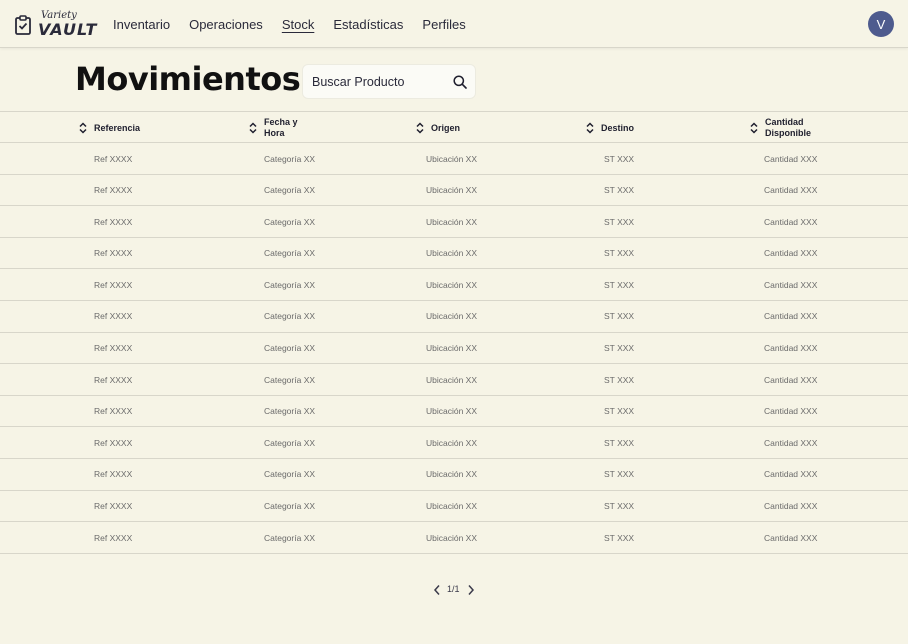  I want to click on column-header-label: Referencia, so click(117, 127).